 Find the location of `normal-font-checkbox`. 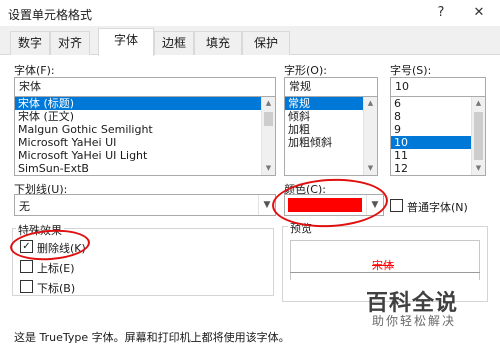

normal-font-checkbox is located at coordinates (396, 205).